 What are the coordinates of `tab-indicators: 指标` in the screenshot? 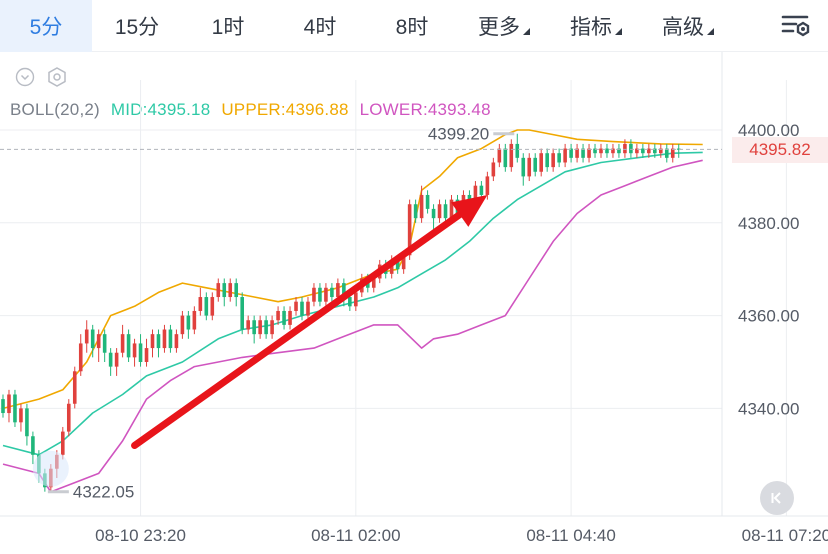 It's located at (596, 26).